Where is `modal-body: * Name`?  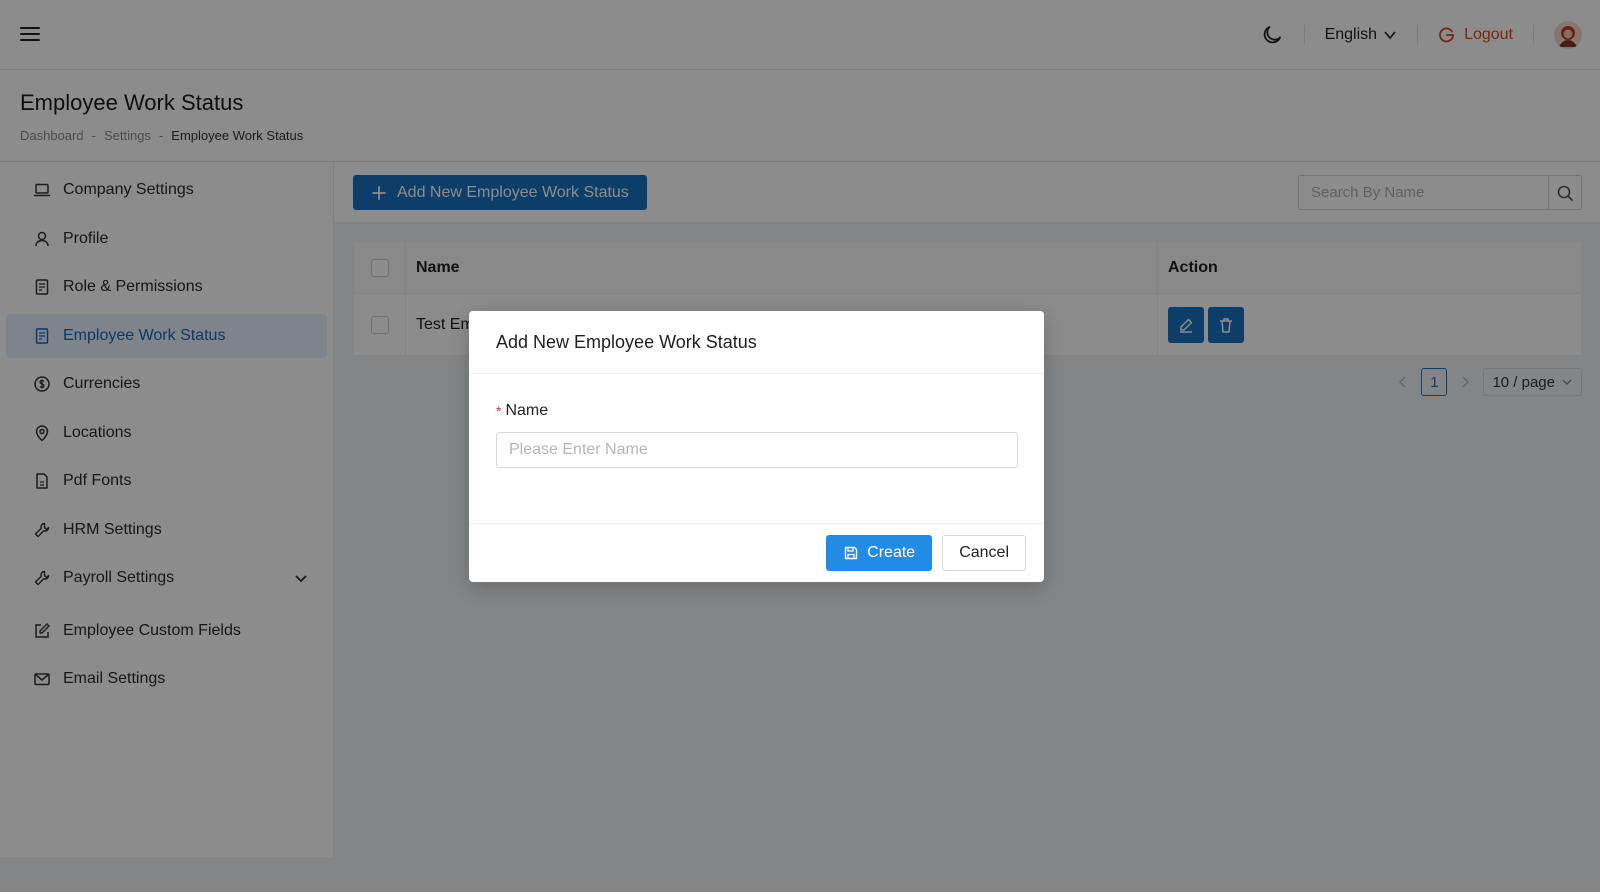 modal-body: * Name is located at coordinates (756, 449).